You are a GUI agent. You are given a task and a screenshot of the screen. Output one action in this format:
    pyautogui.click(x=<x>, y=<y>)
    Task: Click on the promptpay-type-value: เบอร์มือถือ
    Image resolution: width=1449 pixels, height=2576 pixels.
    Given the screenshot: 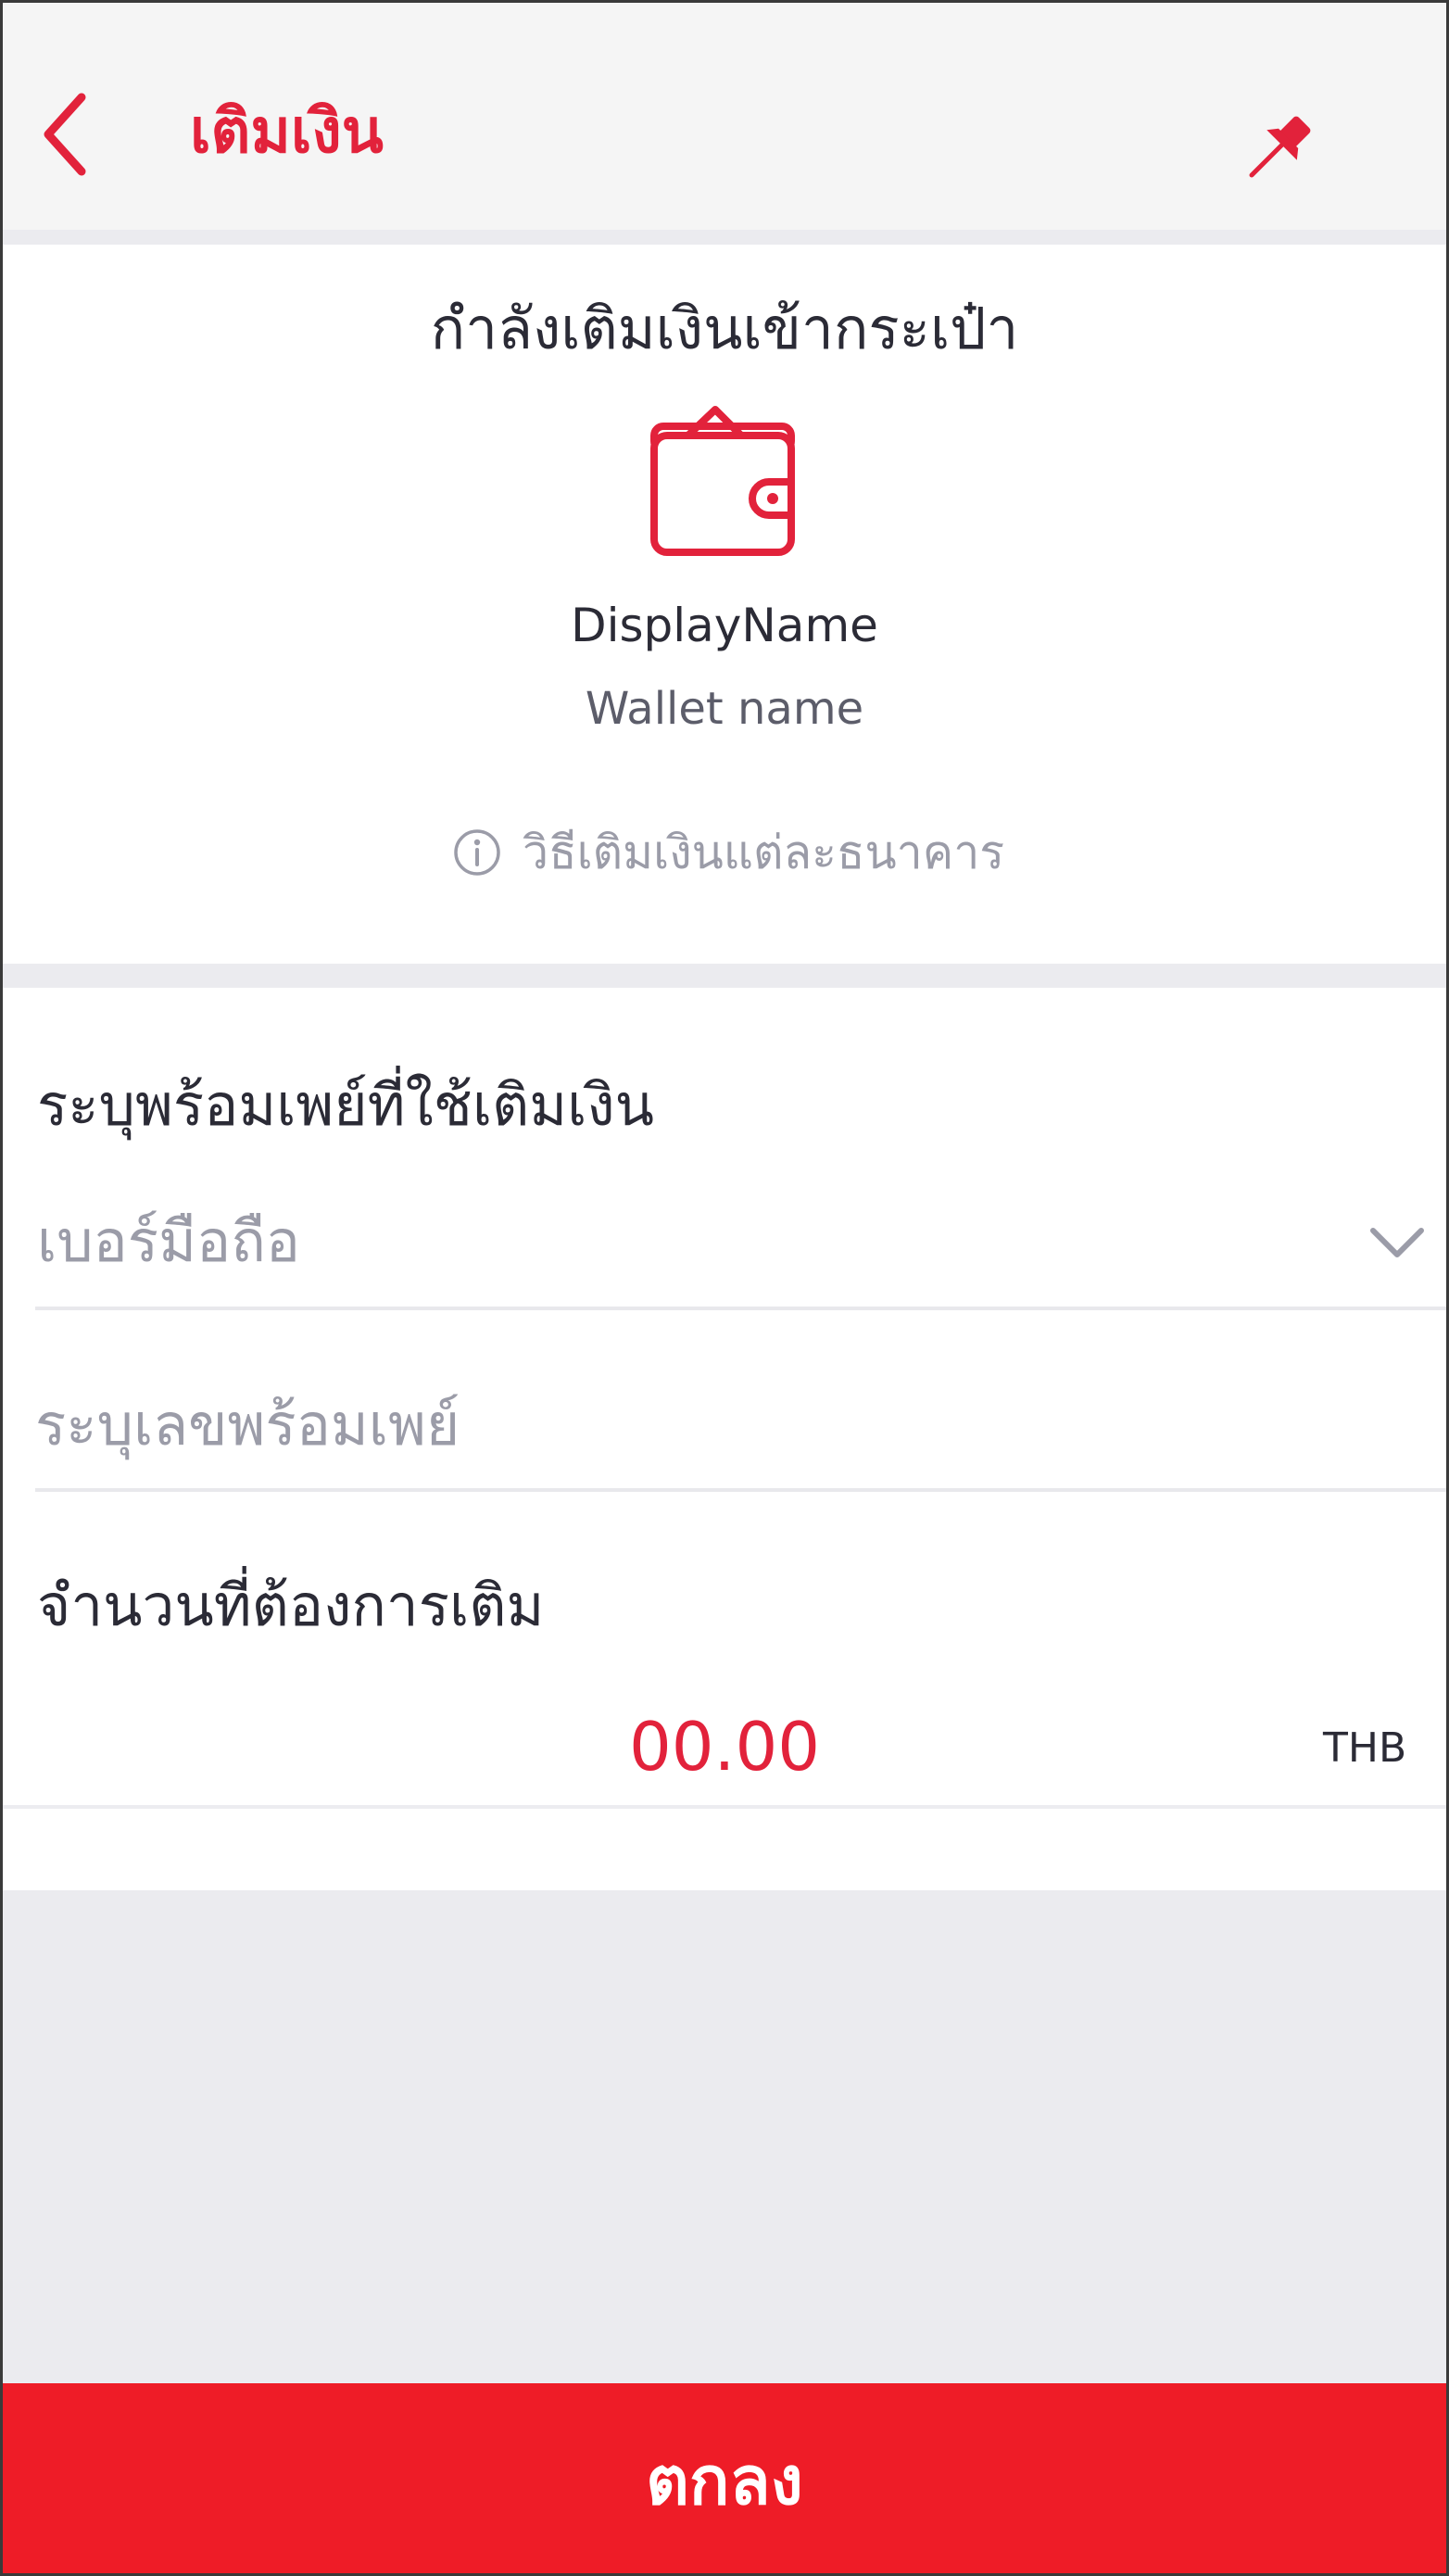 What is the action you would take?
    pyautogui.click(x=168, y=1241)
    